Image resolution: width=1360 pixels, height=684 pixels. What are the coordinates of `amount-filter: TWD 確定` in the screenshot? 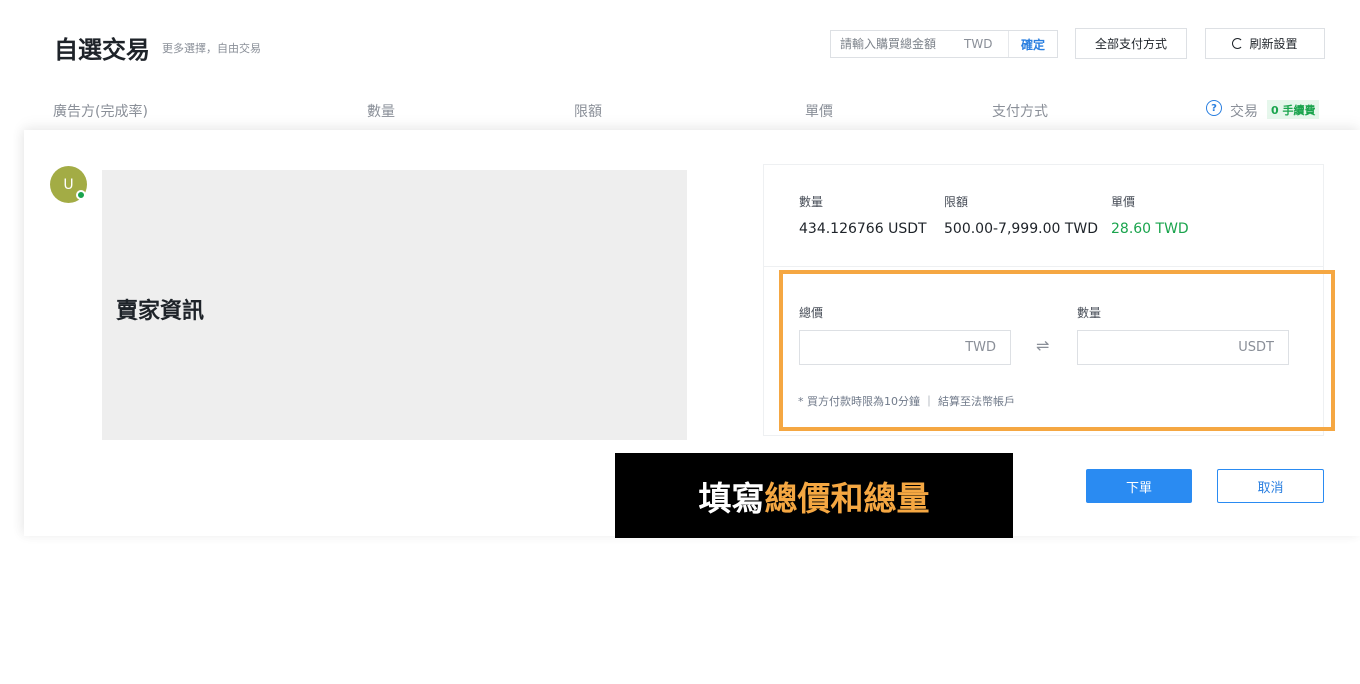 It's located at (944, 44).